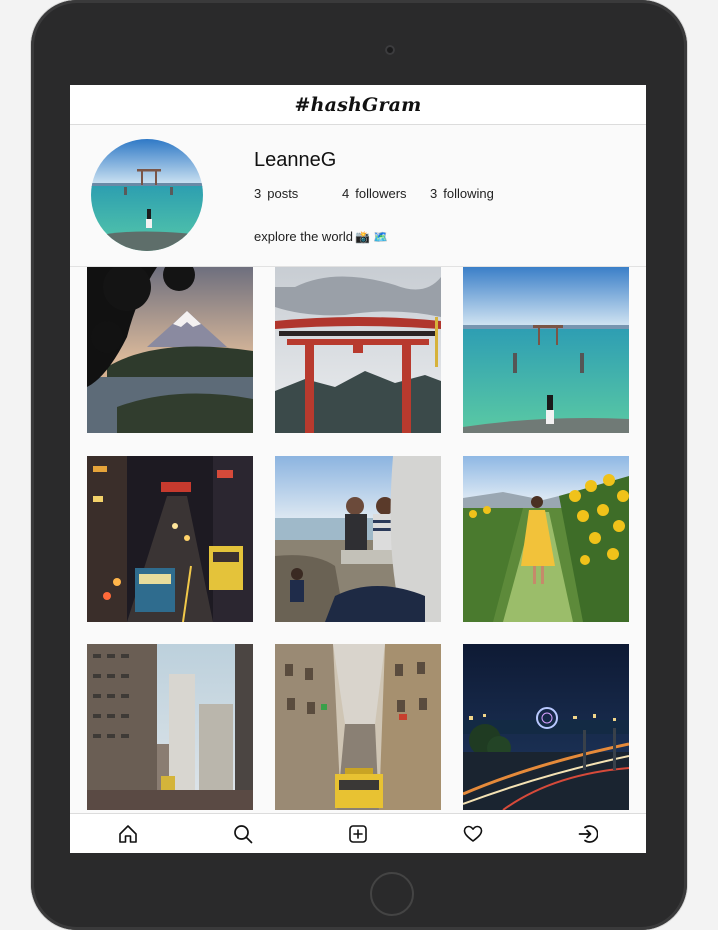 This screenshot has width=718, height=930. I want to click on avatar, so click(147, 195).